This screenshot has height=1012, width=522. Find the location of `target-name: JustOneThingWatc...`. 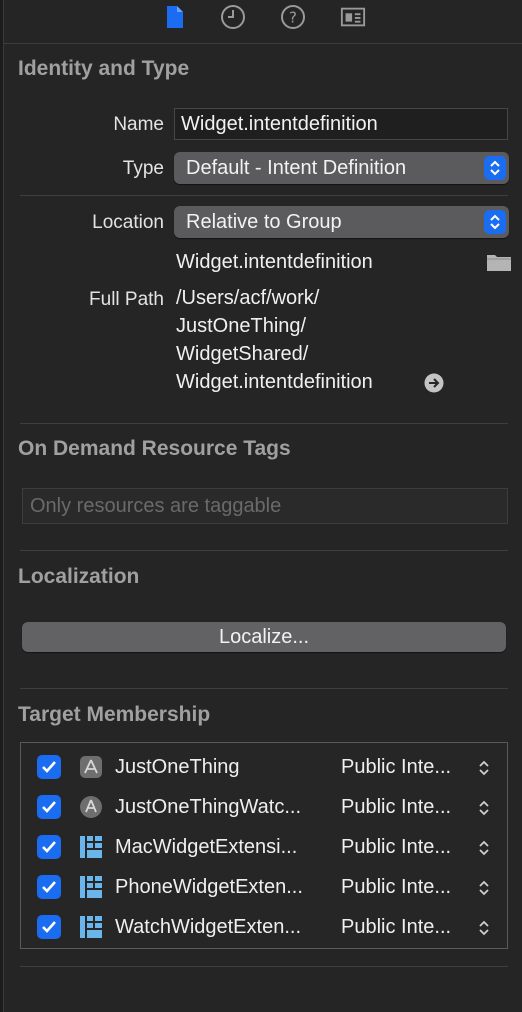

target-name: JustOneThingWatc... is located at coordinates (208, 807).